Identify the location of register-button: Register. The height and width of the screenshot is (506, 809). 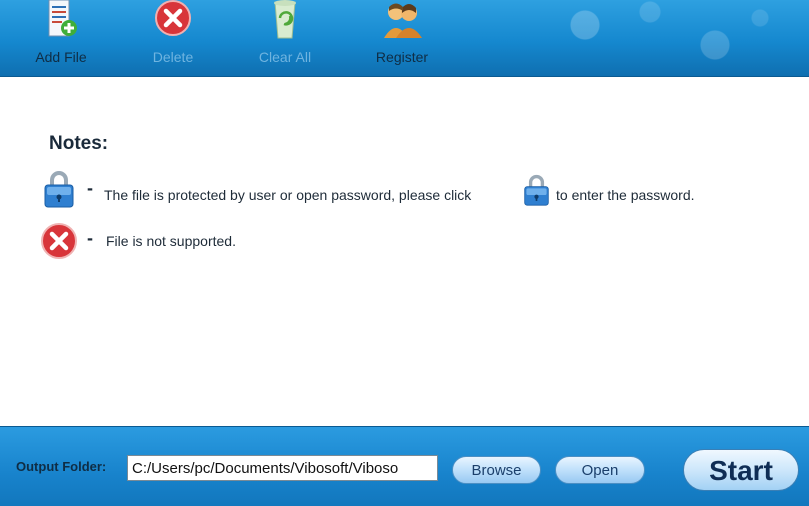
(402, 38).